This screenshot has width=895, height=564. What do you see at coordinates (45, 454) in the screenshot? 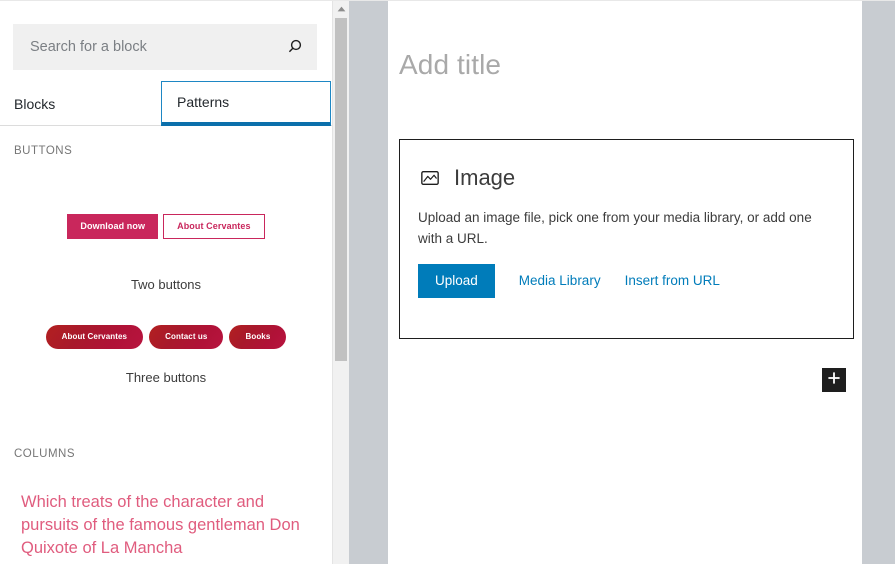
I see `section-label-columns: COLUMNS` at bounding box center [45, 454].